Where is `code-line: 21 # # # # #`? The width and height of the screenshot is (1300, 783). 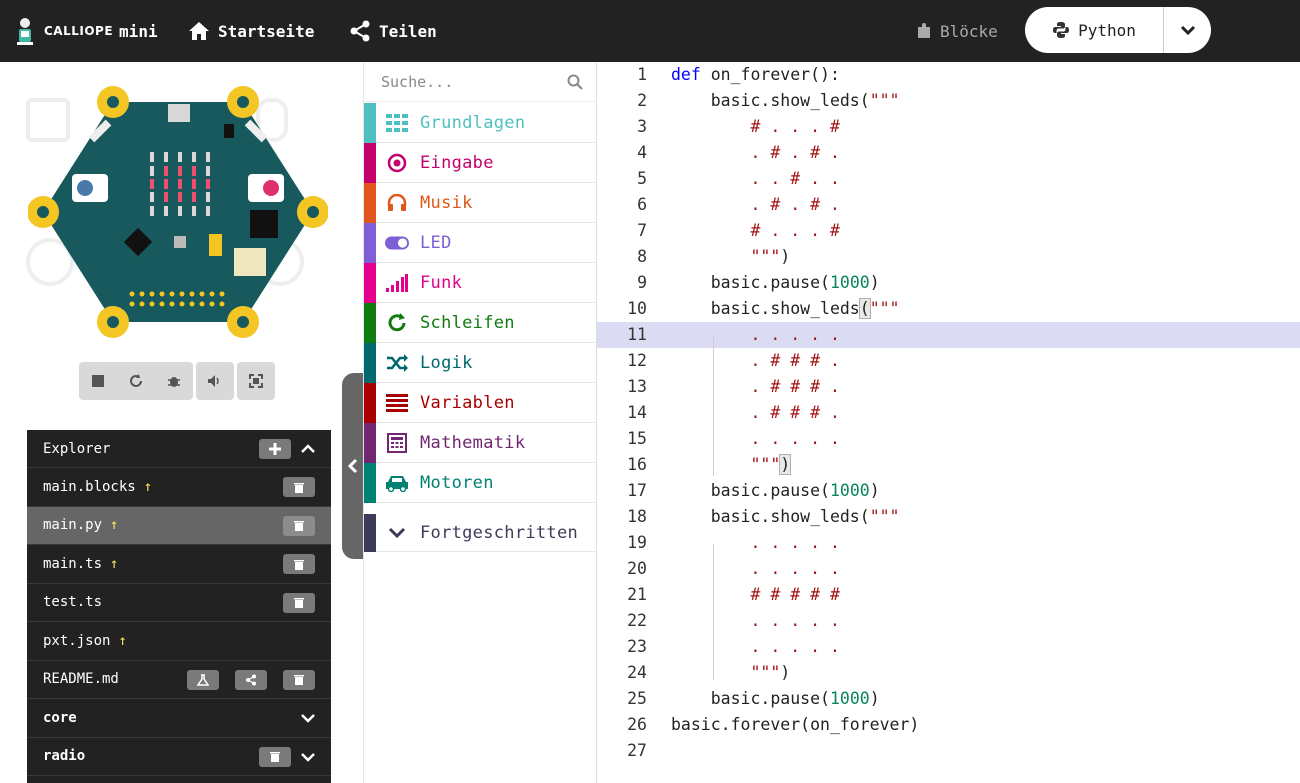
code-line: 21 # # # # # is located at coordinates (948, 595).